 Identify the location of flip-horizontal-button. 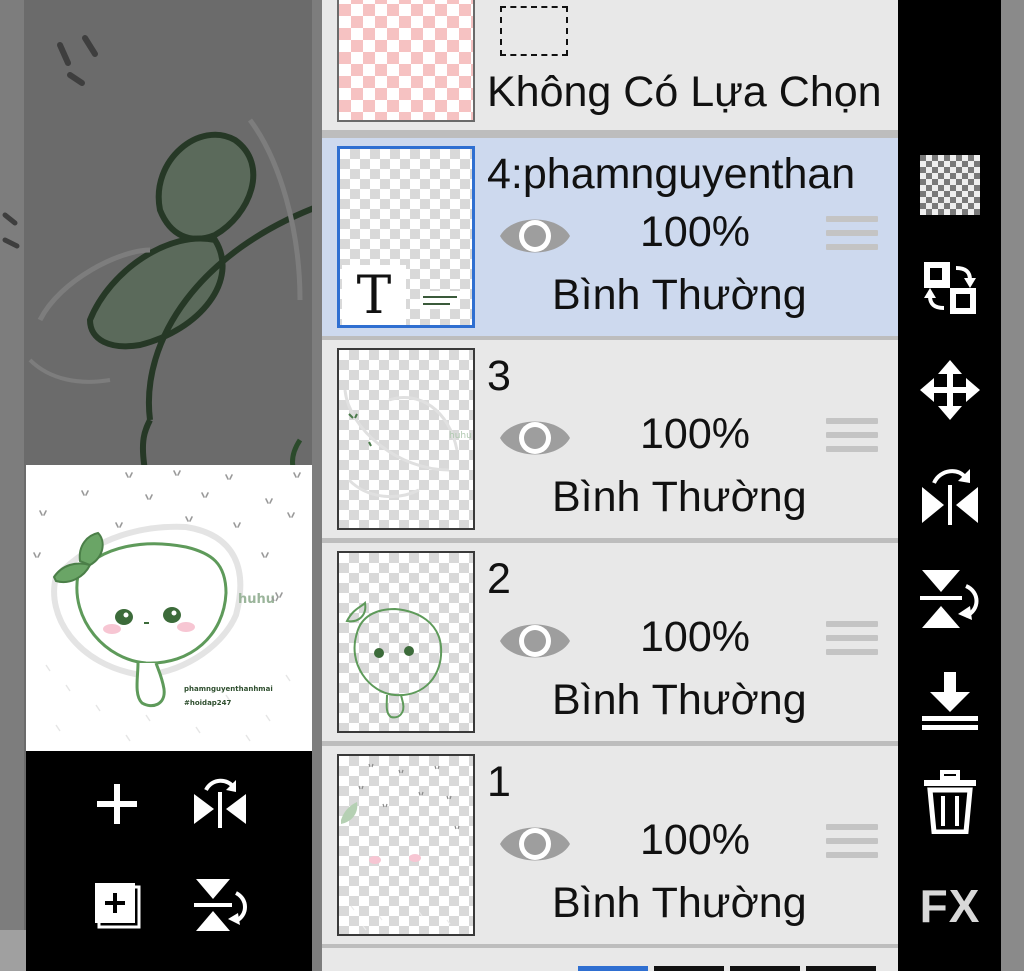
(950, 495).